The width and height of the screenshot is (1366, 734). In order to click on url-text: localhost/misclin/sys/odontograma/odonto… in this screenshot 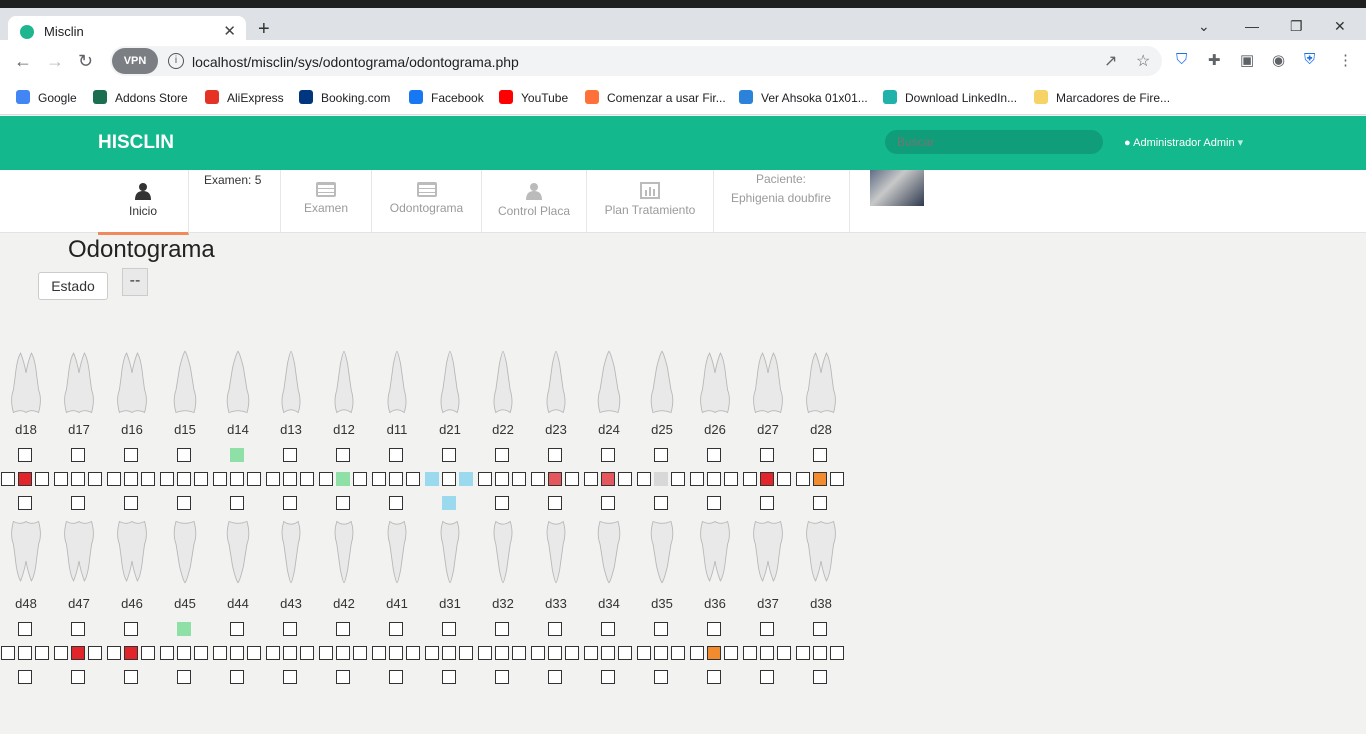, I will do `click(355, 62)`.